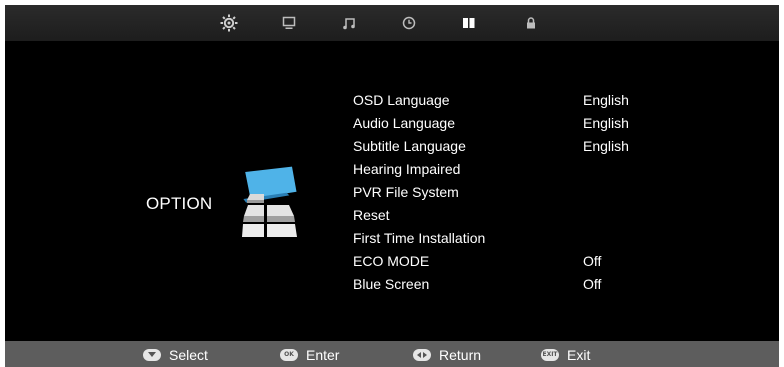 The height and width of the screenshot is (367, 784). What do you see at coordinates (179, 203) in the screenshot?
I see `section-title: OPTION` at bounding box center [179, 203].